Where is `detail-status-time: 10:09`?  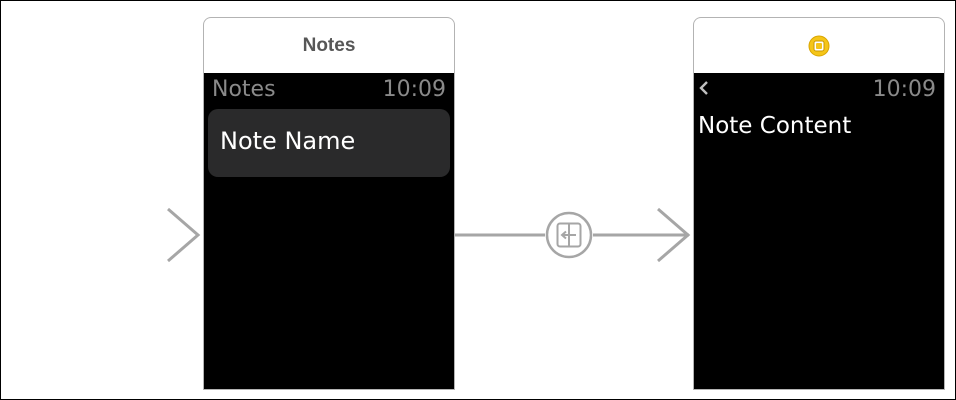
detail-status-time: 10:09 is located at coordinates (904, 89).